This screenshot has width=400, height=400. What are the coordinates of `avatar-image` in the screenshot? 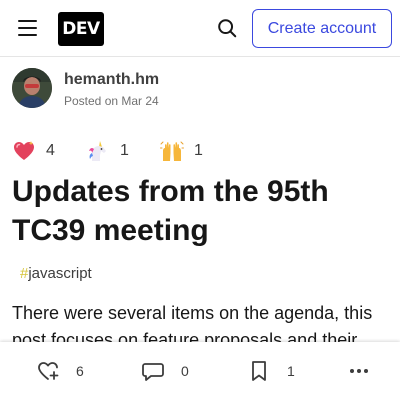 It's located at (32, 88).